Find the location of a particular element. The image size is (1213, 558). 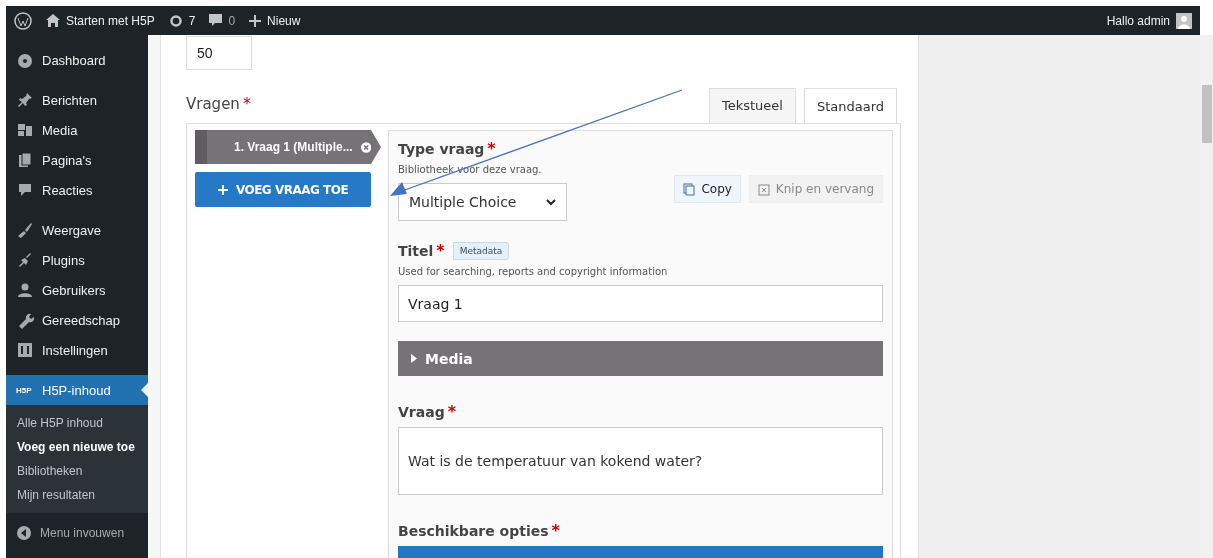

collapse-icon is located at coordinates (24, 533).